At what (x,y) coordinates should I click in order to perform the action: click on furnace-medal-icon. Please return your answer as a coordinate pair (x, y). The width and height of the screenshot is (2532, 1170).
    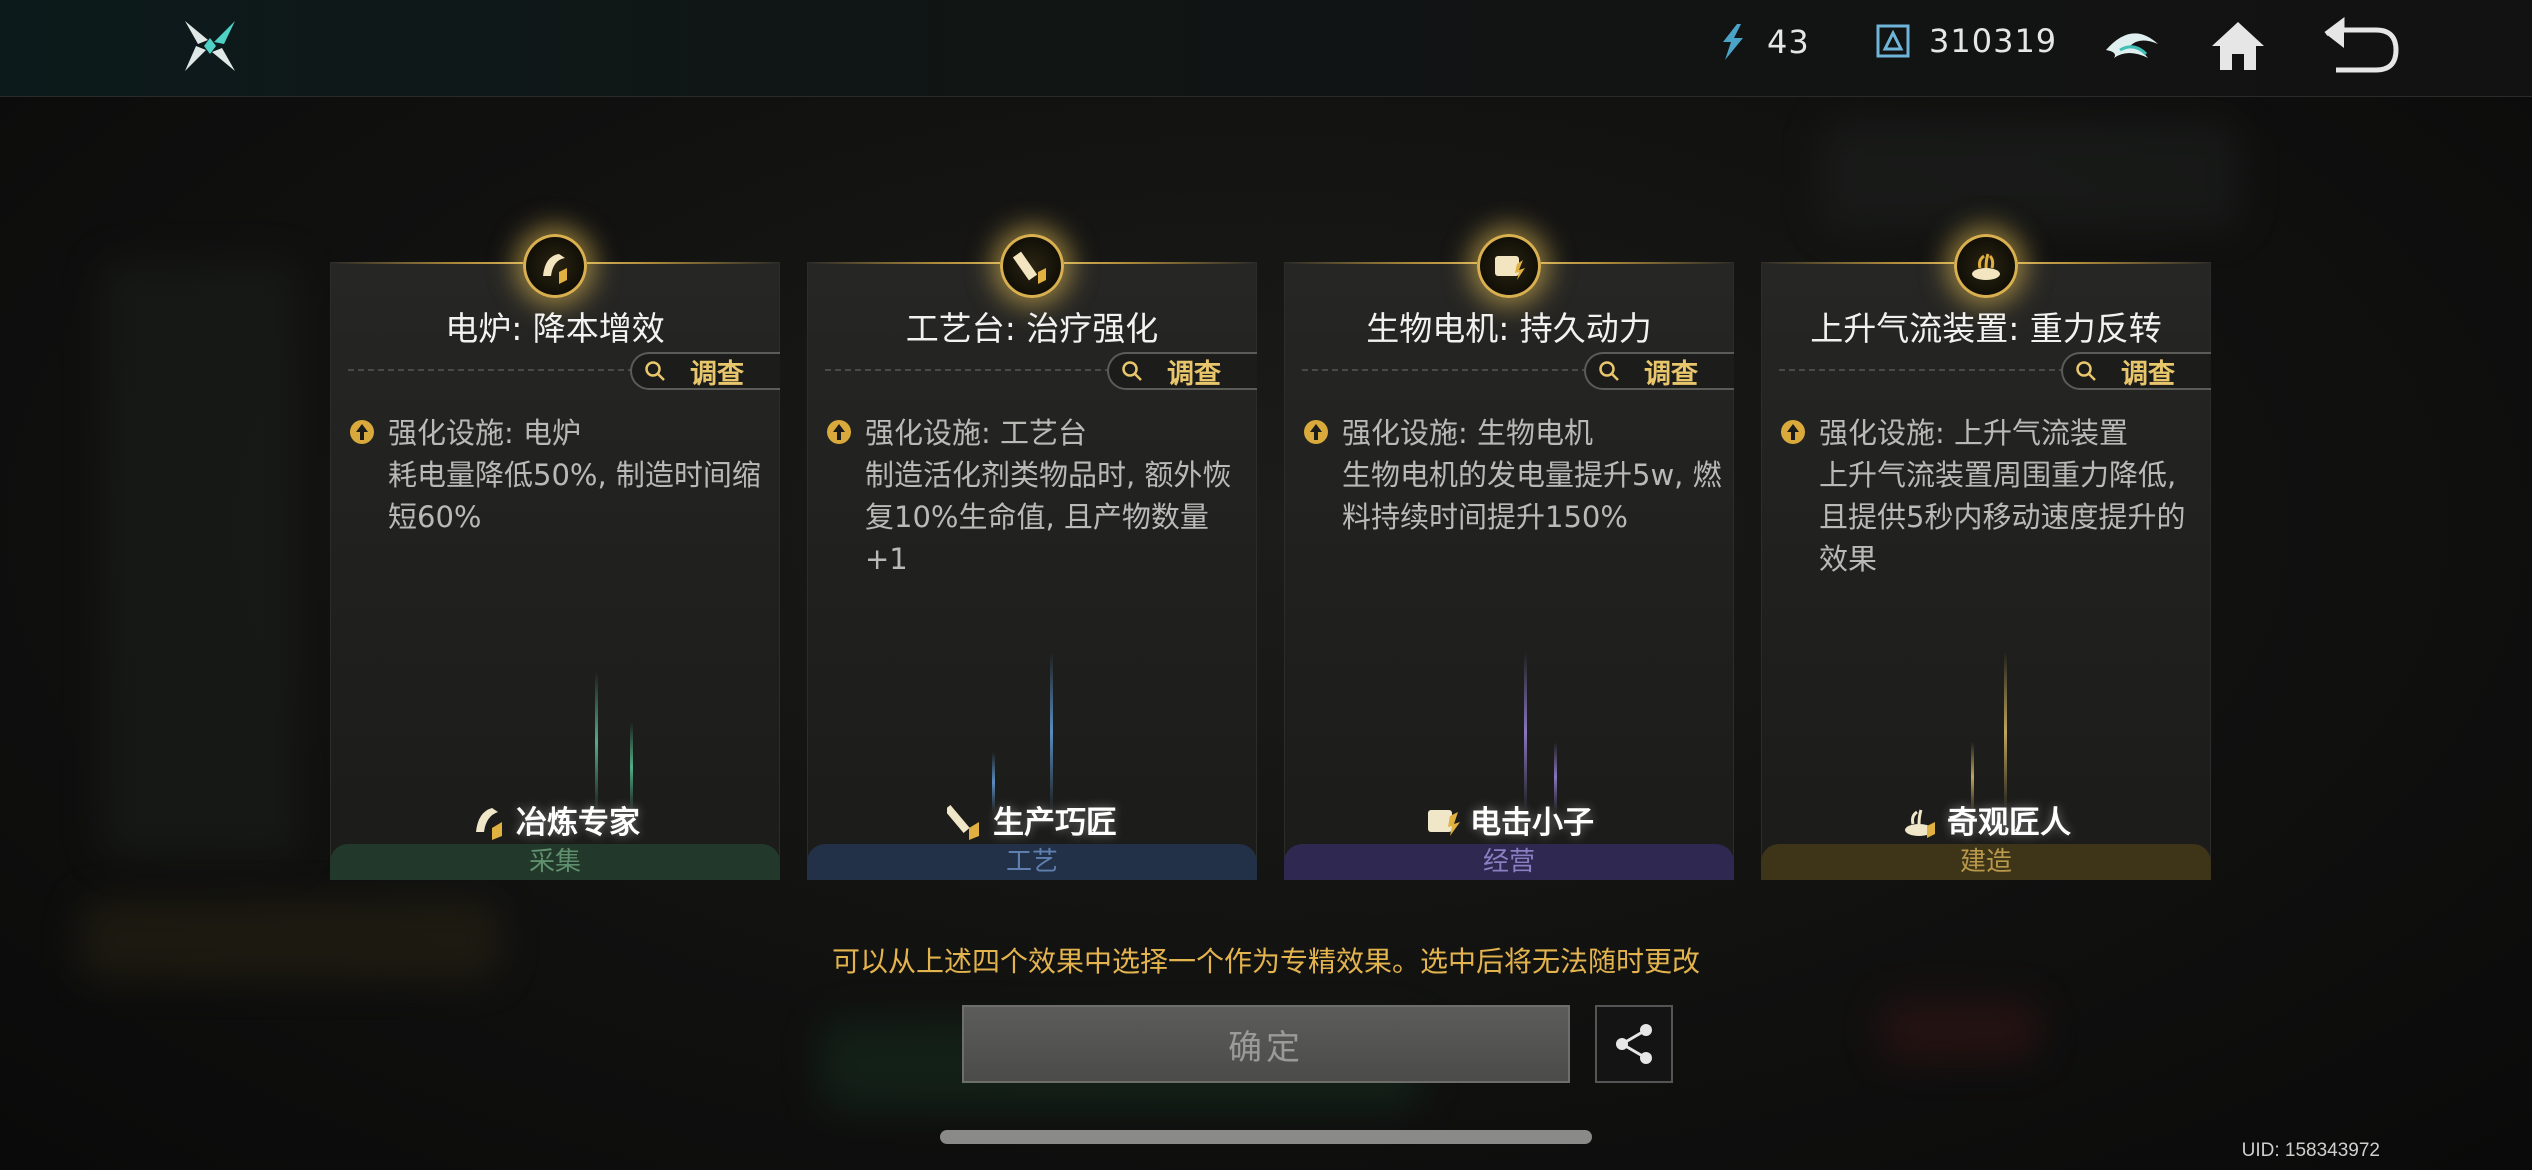
    Looking at the image, I should click on (555, 266).